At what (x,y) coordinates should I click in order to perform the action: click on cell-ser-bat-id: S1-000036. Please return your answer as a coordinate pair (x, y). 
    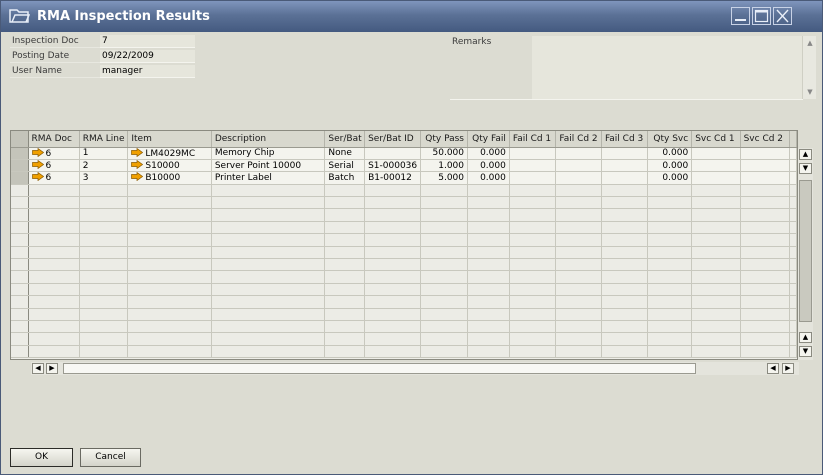
    Looking at the image, I should click on (393, 166).